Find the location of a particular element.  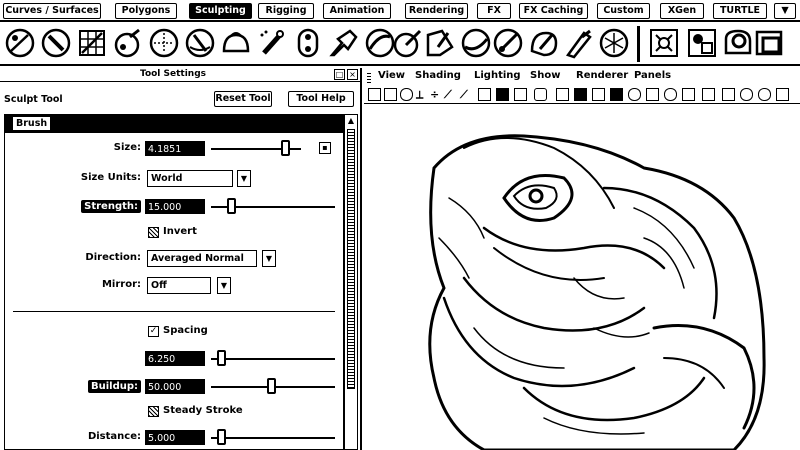

distance-field: 5.000 is located at coordinates (175, 437).